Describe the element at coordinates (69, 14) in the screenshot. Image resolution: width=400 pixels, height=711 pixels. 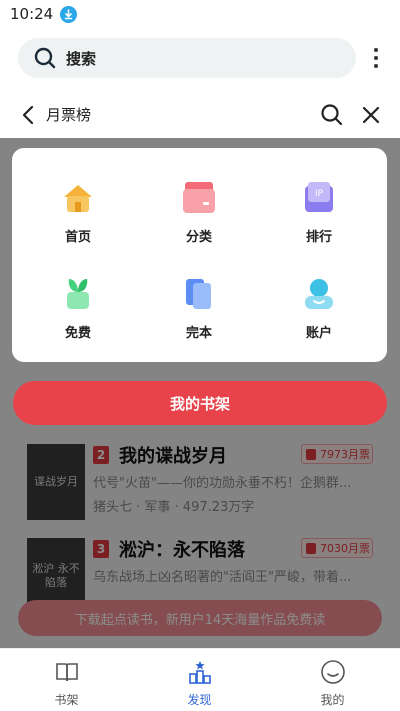
I see `download-notification-icon` at that location.